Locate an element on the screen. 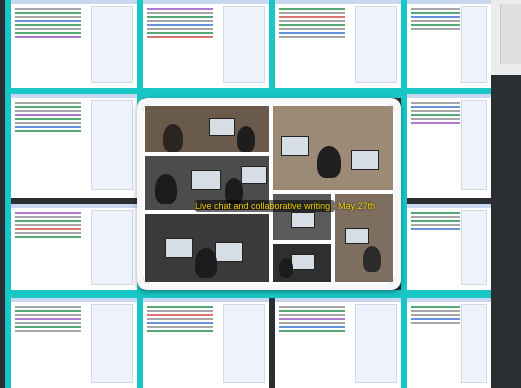 The width and height of the screenshot is (521, 388). right-edge-panel-inner is located at coordinates (510, 34).